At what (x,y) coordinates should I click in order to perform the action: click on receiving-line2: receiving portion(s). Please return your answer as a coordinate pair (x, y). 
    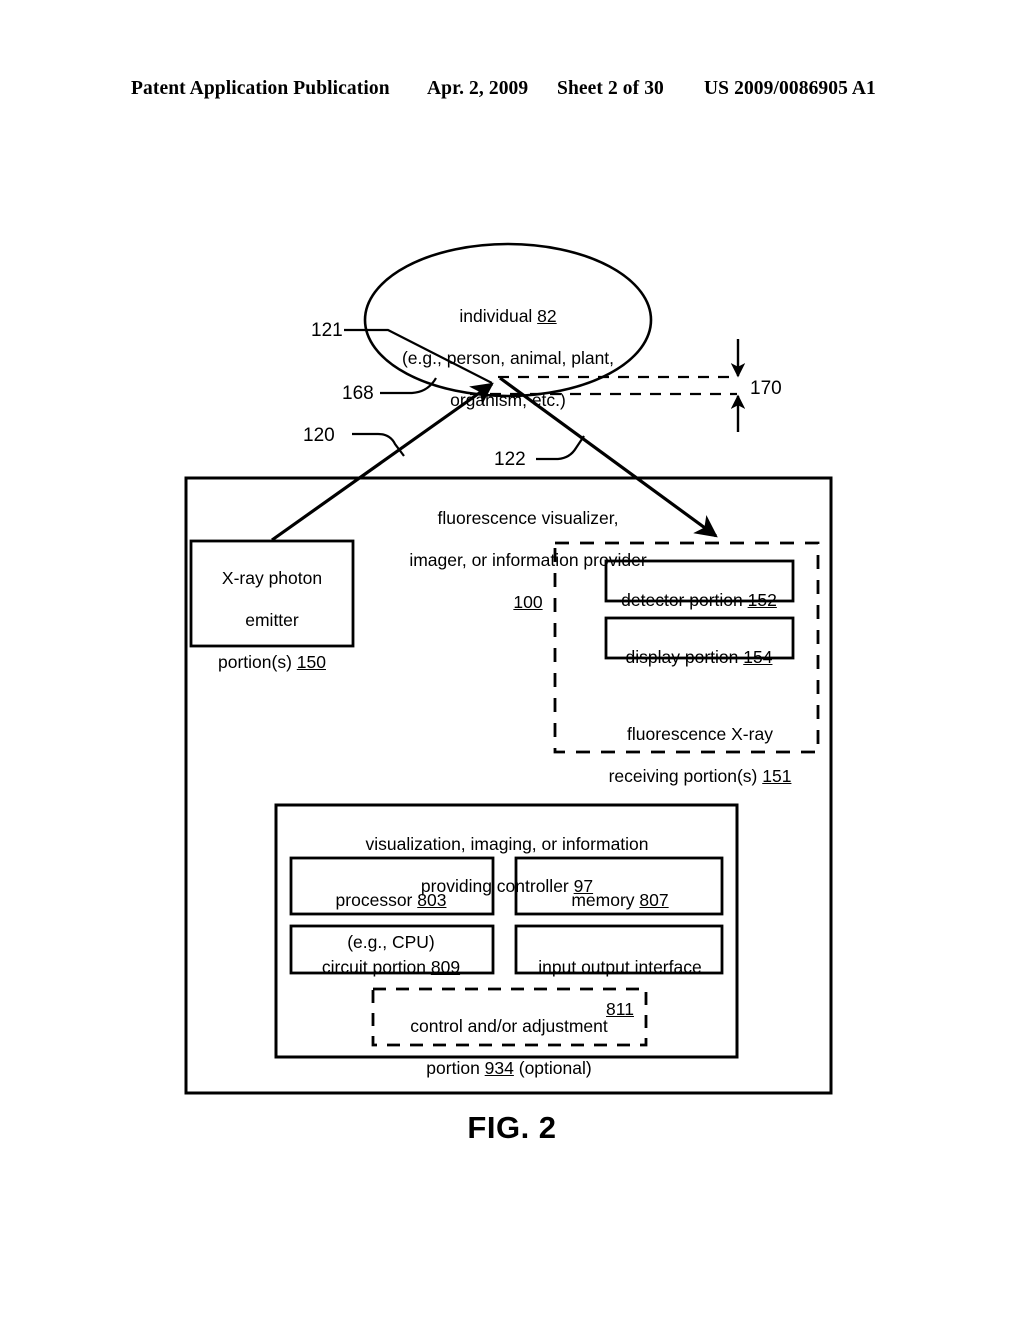
    Looking at the image, I should click on (685, 776).